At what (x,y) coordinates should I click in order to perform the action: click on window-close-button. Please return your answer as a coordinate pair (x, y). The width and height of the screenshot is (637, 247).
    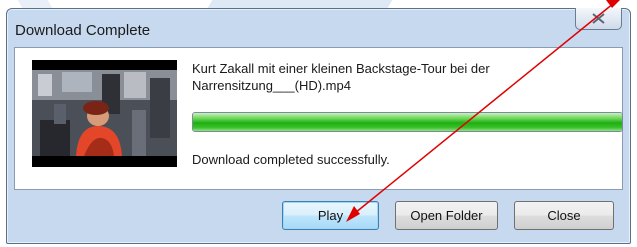
    Looking at the image, I should click on (598, 19).